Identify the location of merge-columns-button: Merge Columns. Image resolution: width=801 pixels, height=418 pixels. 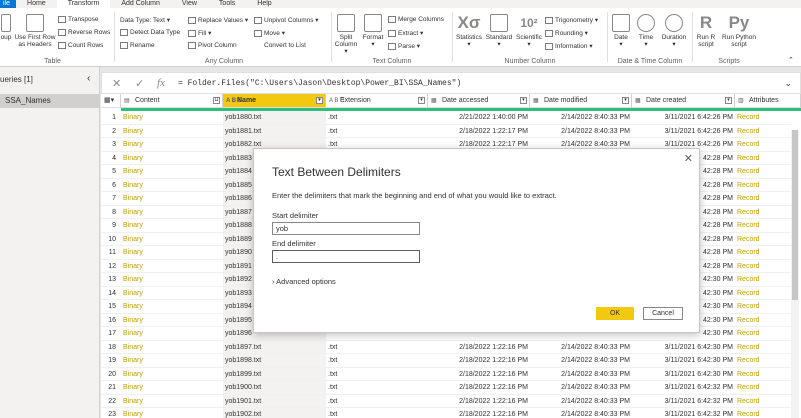
(416, 19).